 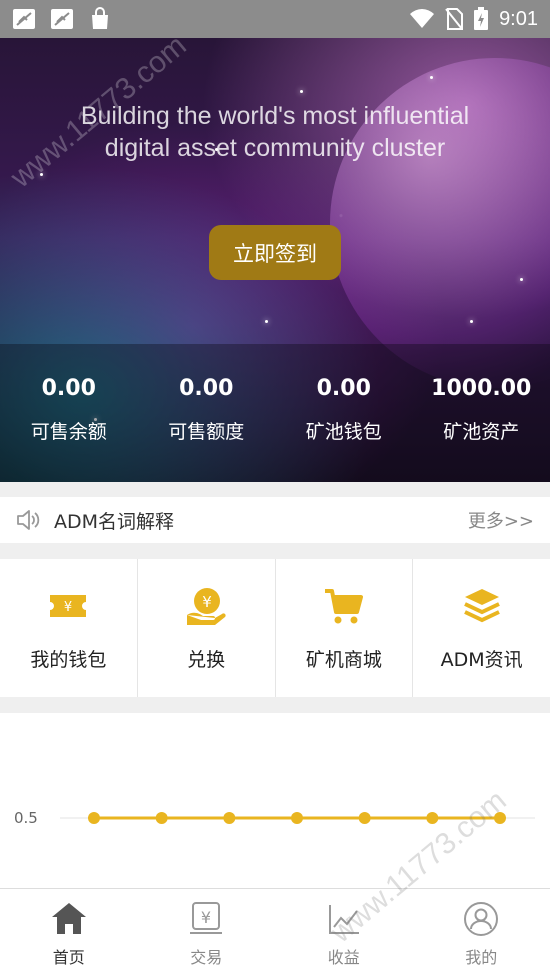 I want to click on tab-label: 交易, so click(x=206, y=957).